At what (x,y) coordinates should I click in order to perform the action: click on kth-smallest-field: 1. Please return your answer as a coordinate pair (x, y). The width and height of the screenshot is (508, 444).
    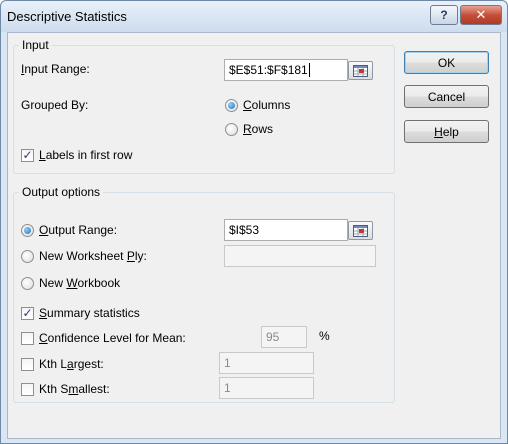
    Looking at the image, I should click on (266, 388).